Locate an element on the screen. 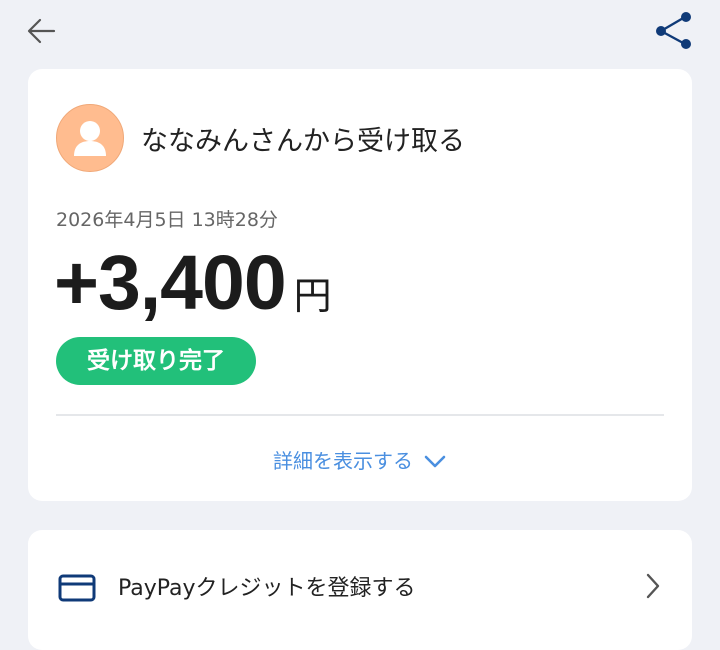 The width and height of the screenshot is (720, 650). person-icon is located at coordinates (90, 138).